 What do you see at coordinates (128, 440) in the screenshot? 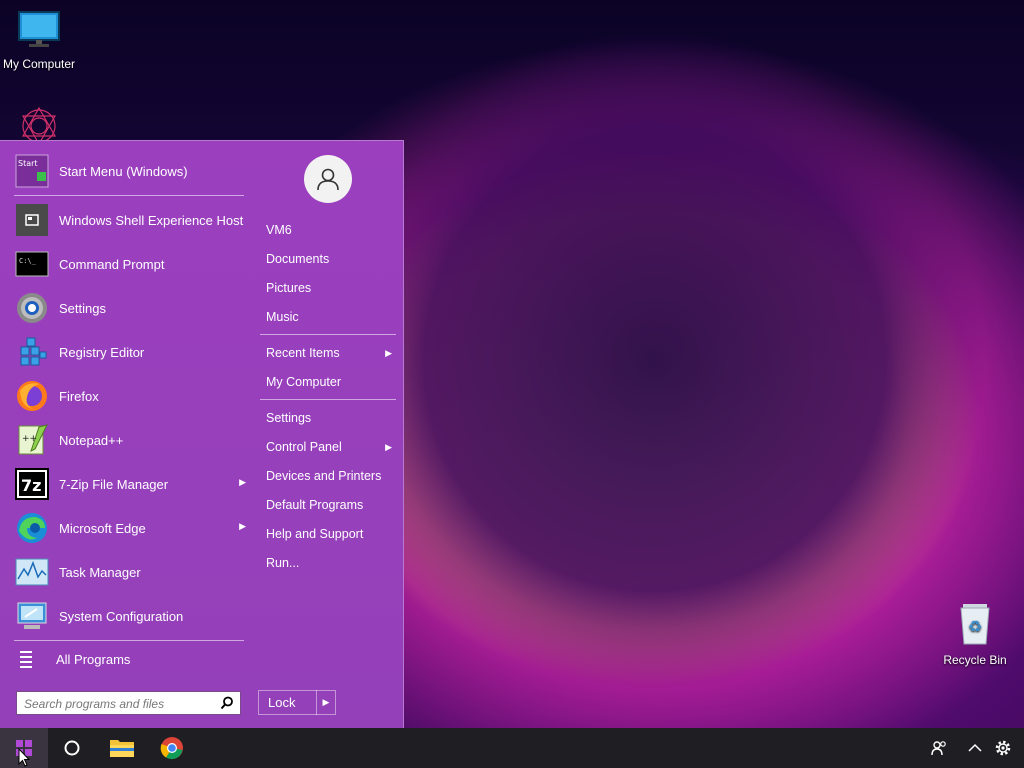
I see `program-notepad-plus-plus: ++ Notepad++` at bounding box center [128, 440].